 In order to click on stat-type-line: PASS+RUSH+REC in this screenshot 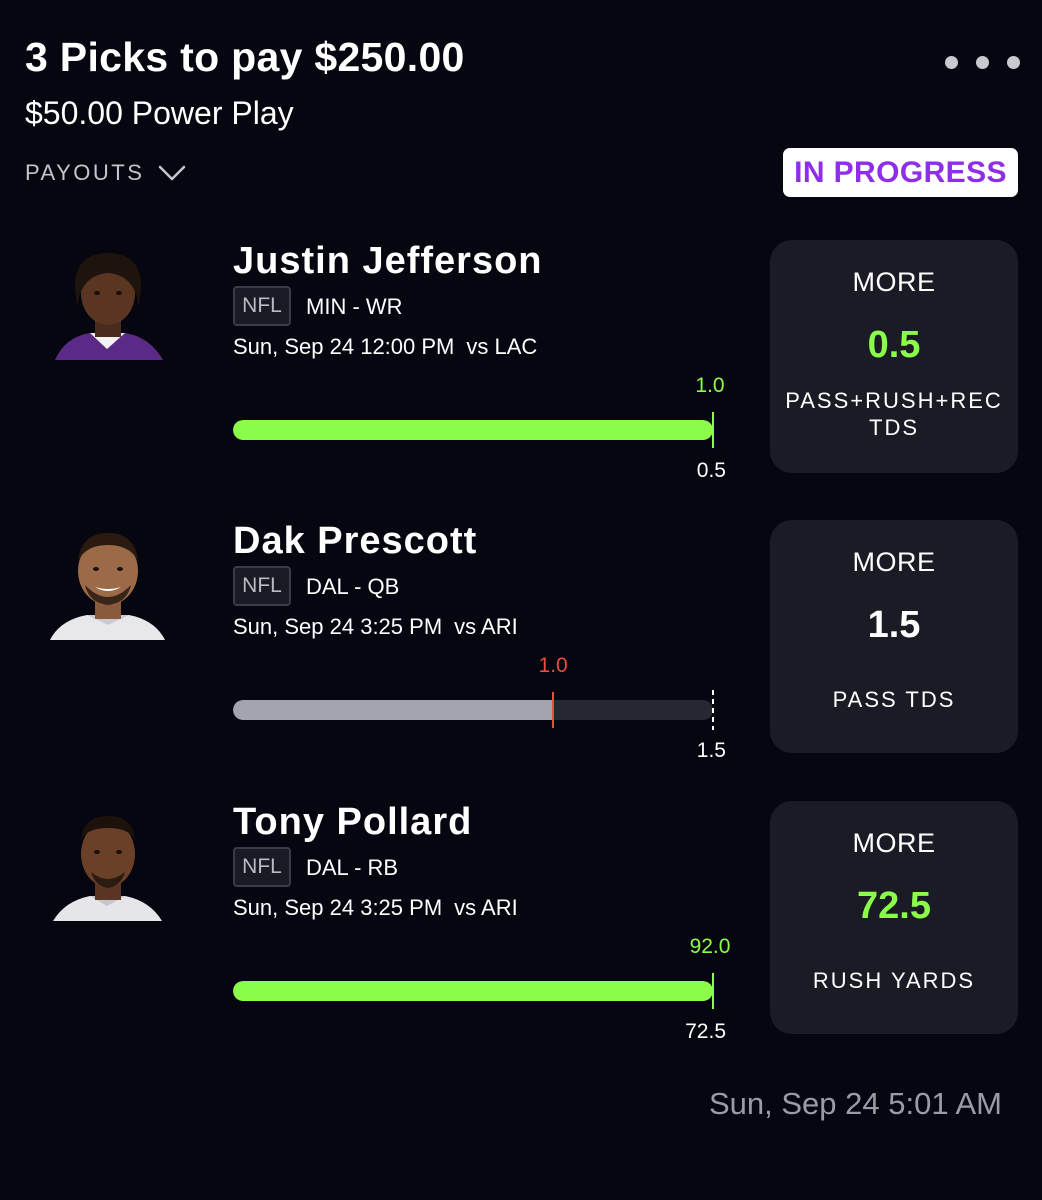, I will do `click(894, 400)`.